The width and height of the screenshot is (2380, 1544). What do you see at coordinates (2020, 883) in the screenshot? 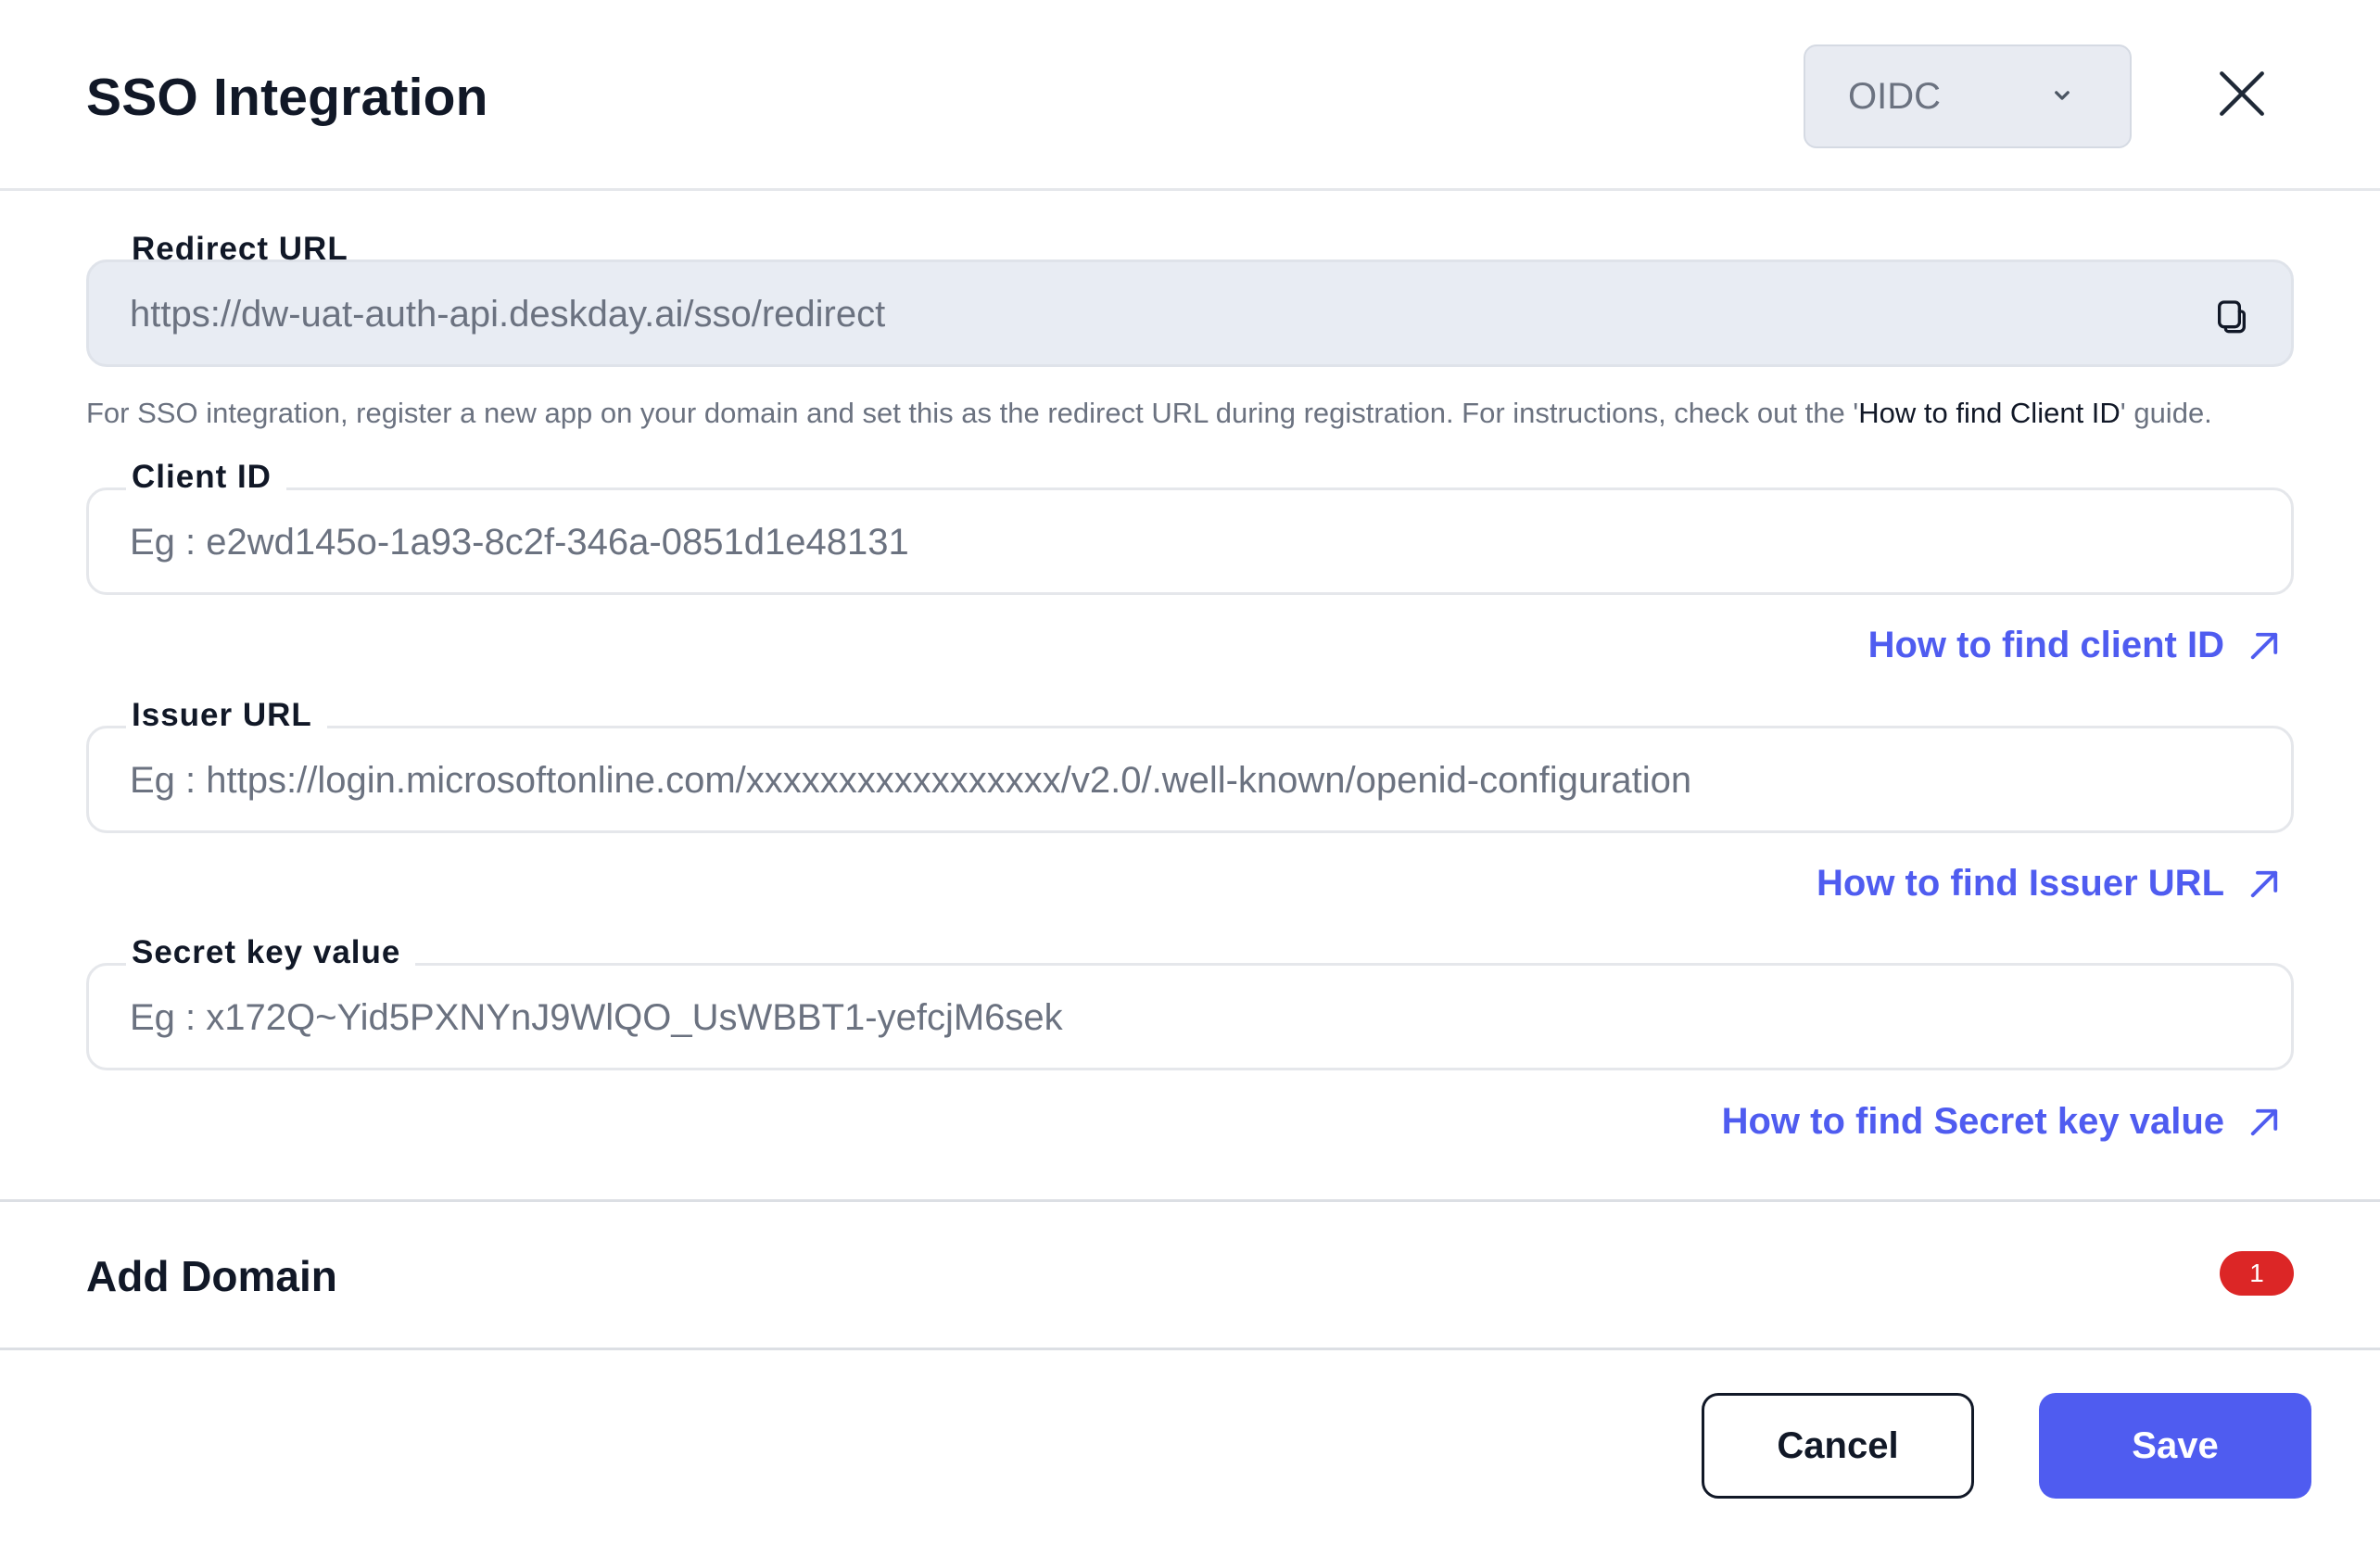
I see `issuer-url-link-label: How to find Issuer URL` at bounding box center [2020, 883].